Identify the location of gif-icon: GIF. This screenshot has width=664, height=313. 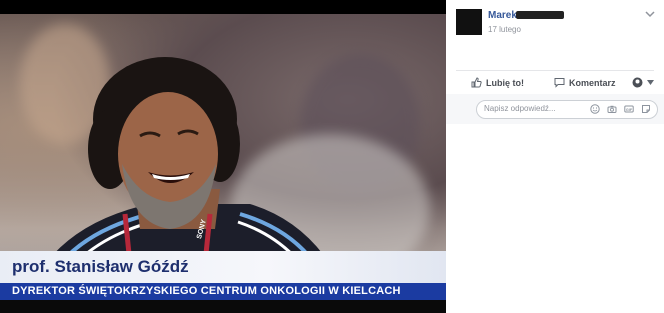
(629, 109).